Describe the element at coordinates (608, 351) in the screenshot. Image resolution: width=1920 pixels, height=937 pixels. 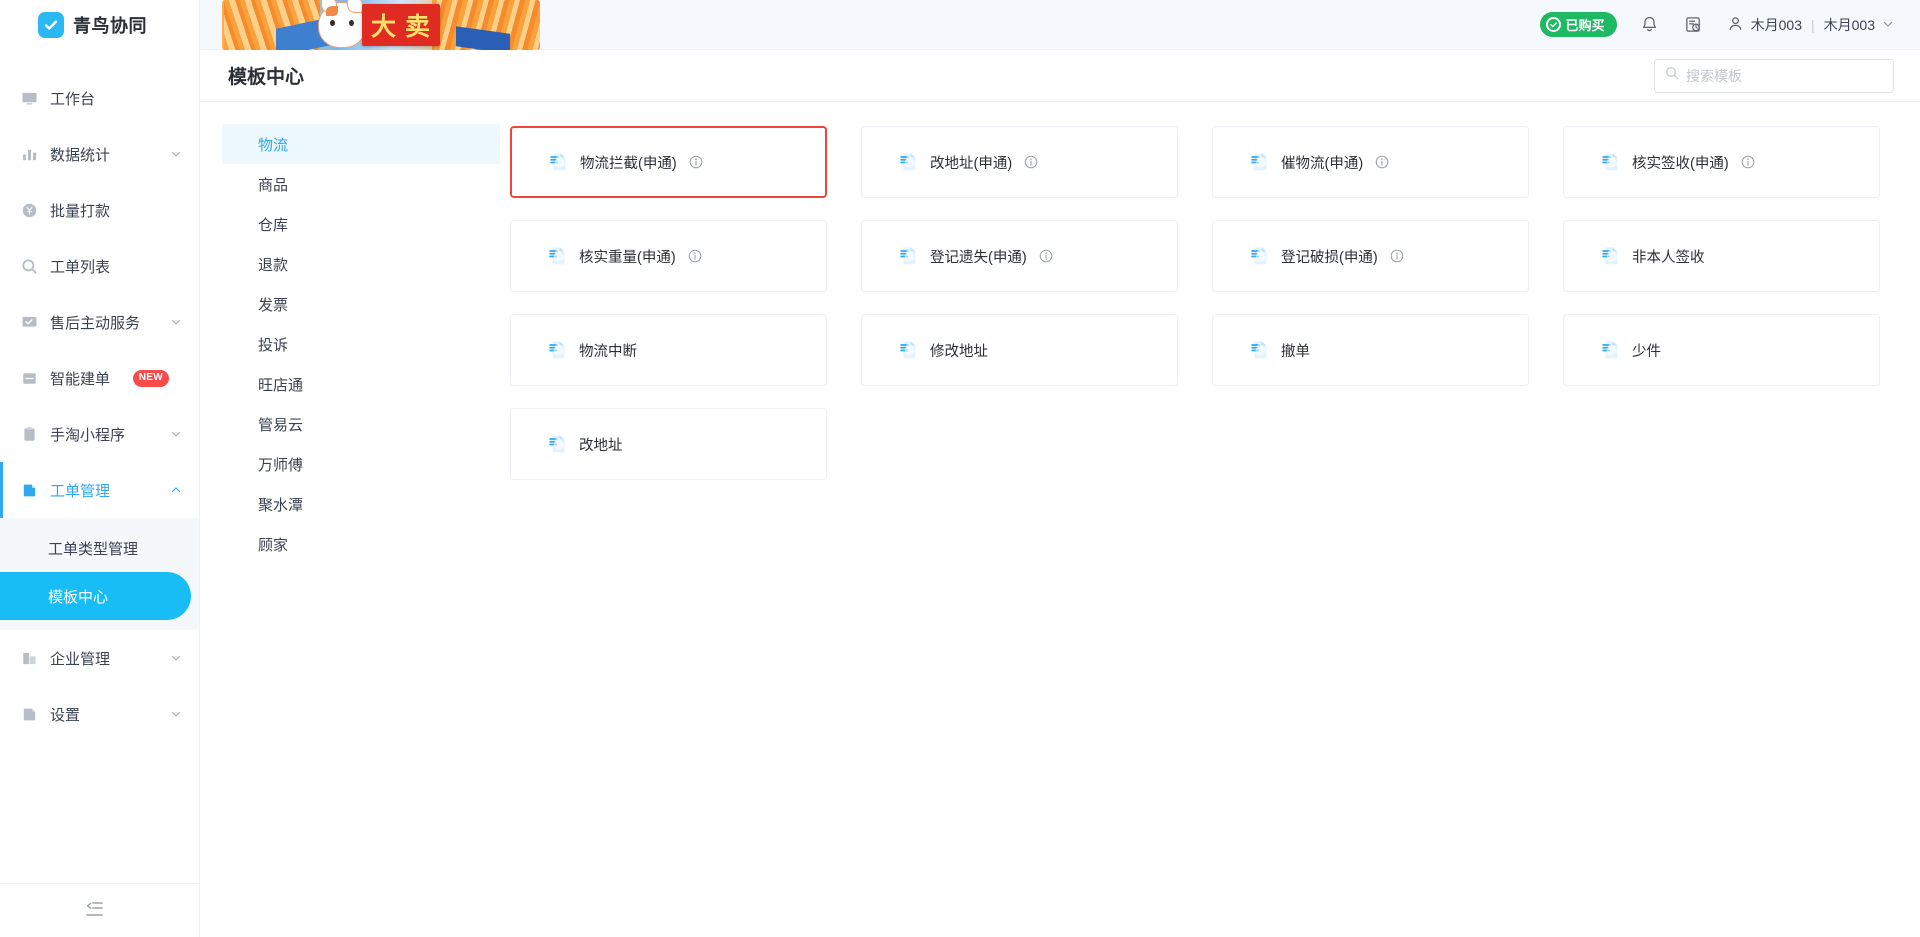
I see `template-name: 物流中断` at that location.